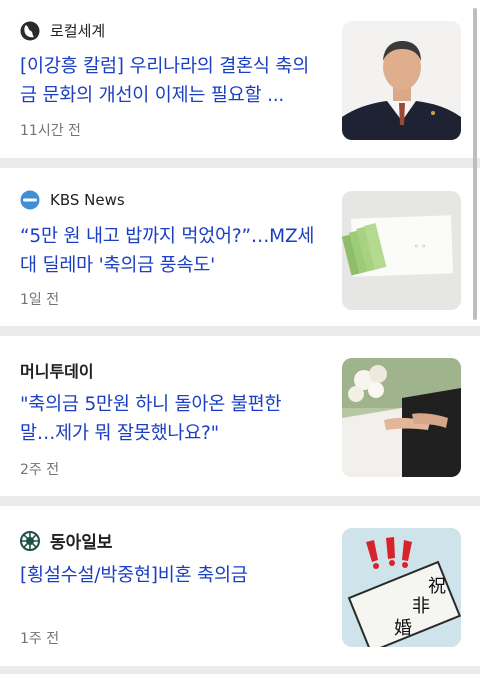  I want to click on headline-link: "축의금 5만원 하니 돌아온 불편한 말…제가 뭐 잘못했나요?", so click(170, 419).